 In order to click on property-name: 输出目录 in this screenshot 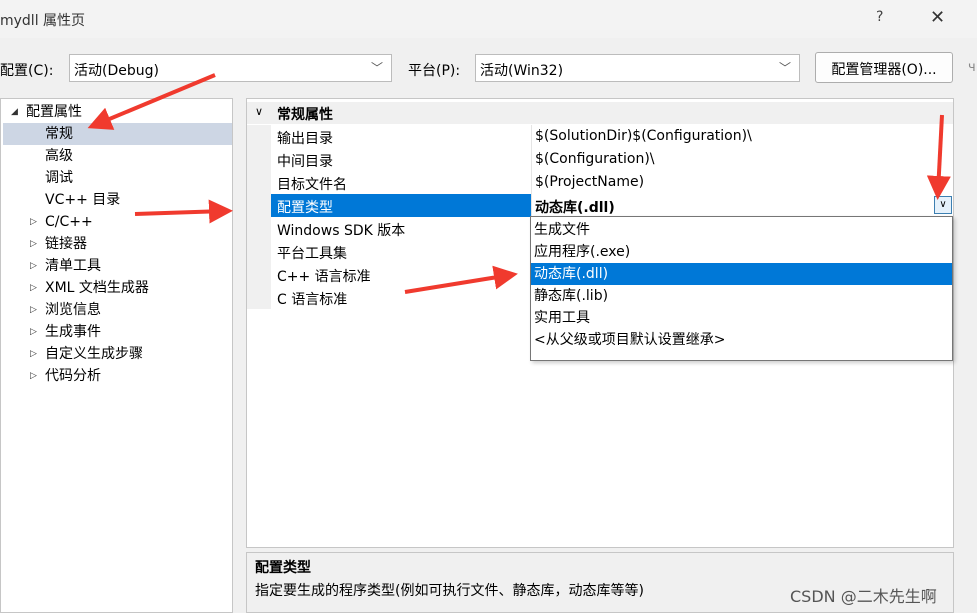, I will do `click(305, 139)`.